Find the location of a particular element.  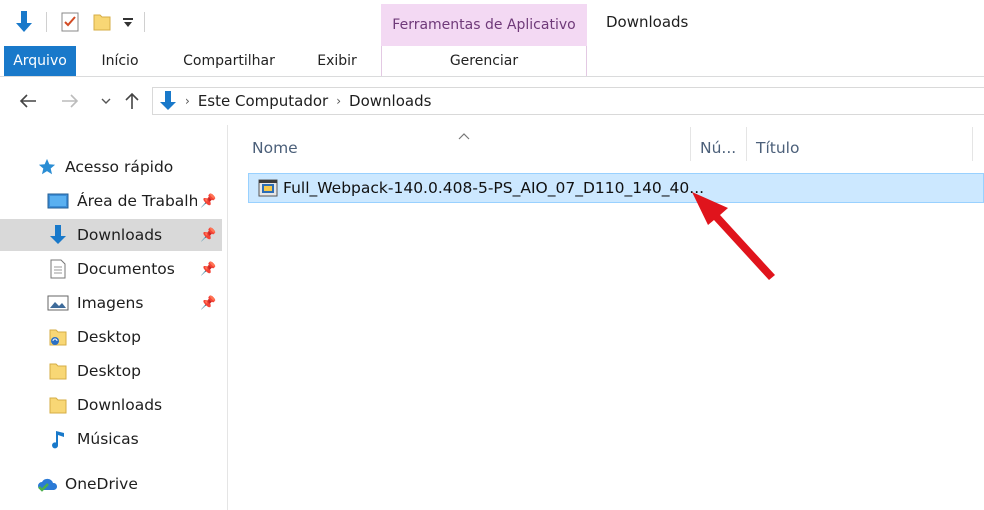

nav-onedrive-label: OneDrive is located at coordinates (101, 484).